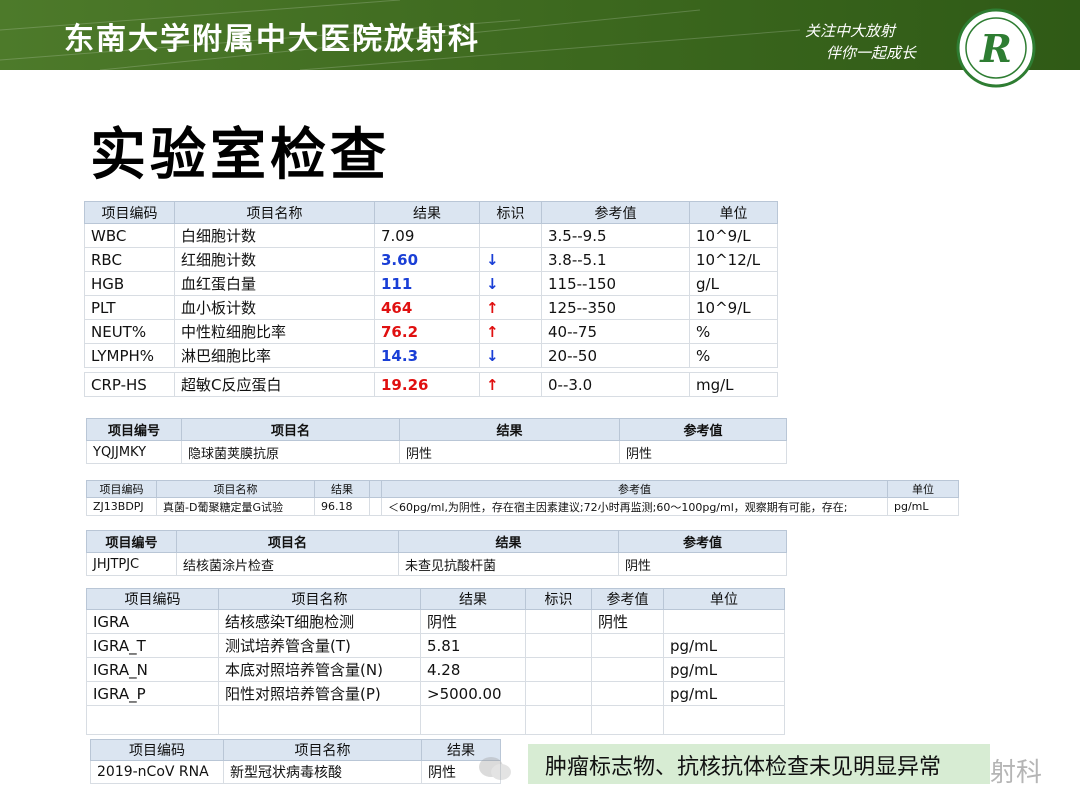 Image resolution: width=1080 pixels, height=810 pixels. What do you see at coordinates (627, 621) in the screenshot?
I see `reference-range: 阴性` at bounding box center [627, 621].